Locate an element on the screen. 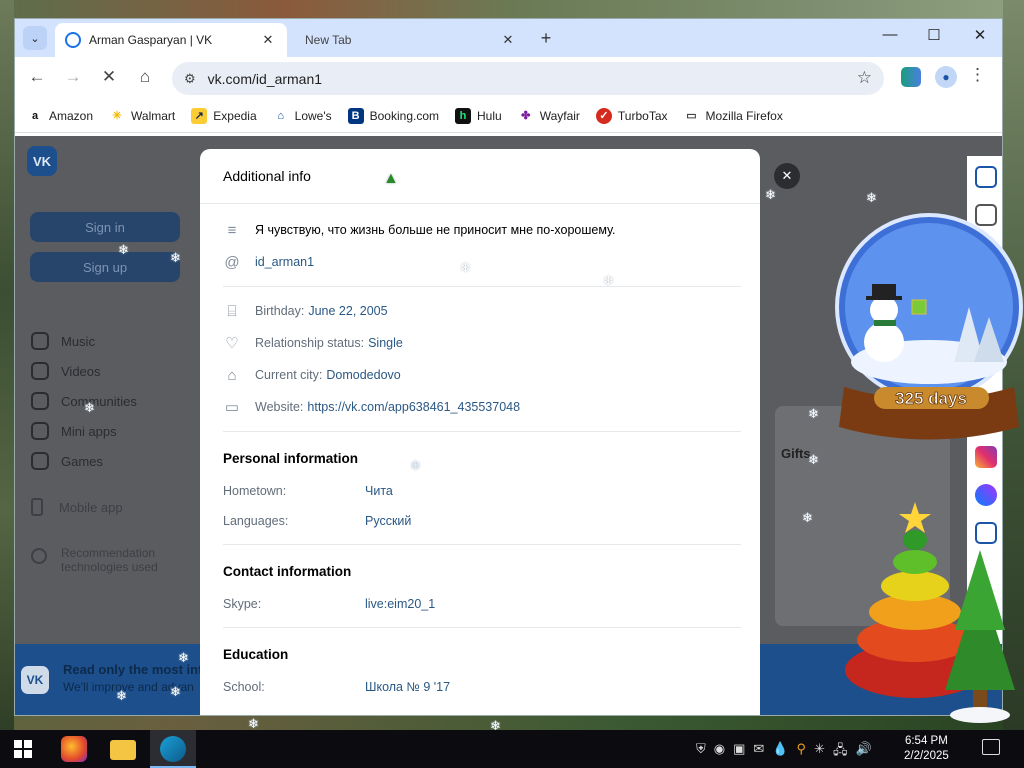  username-link: id_arman1 is located at coordinates (284, 262).